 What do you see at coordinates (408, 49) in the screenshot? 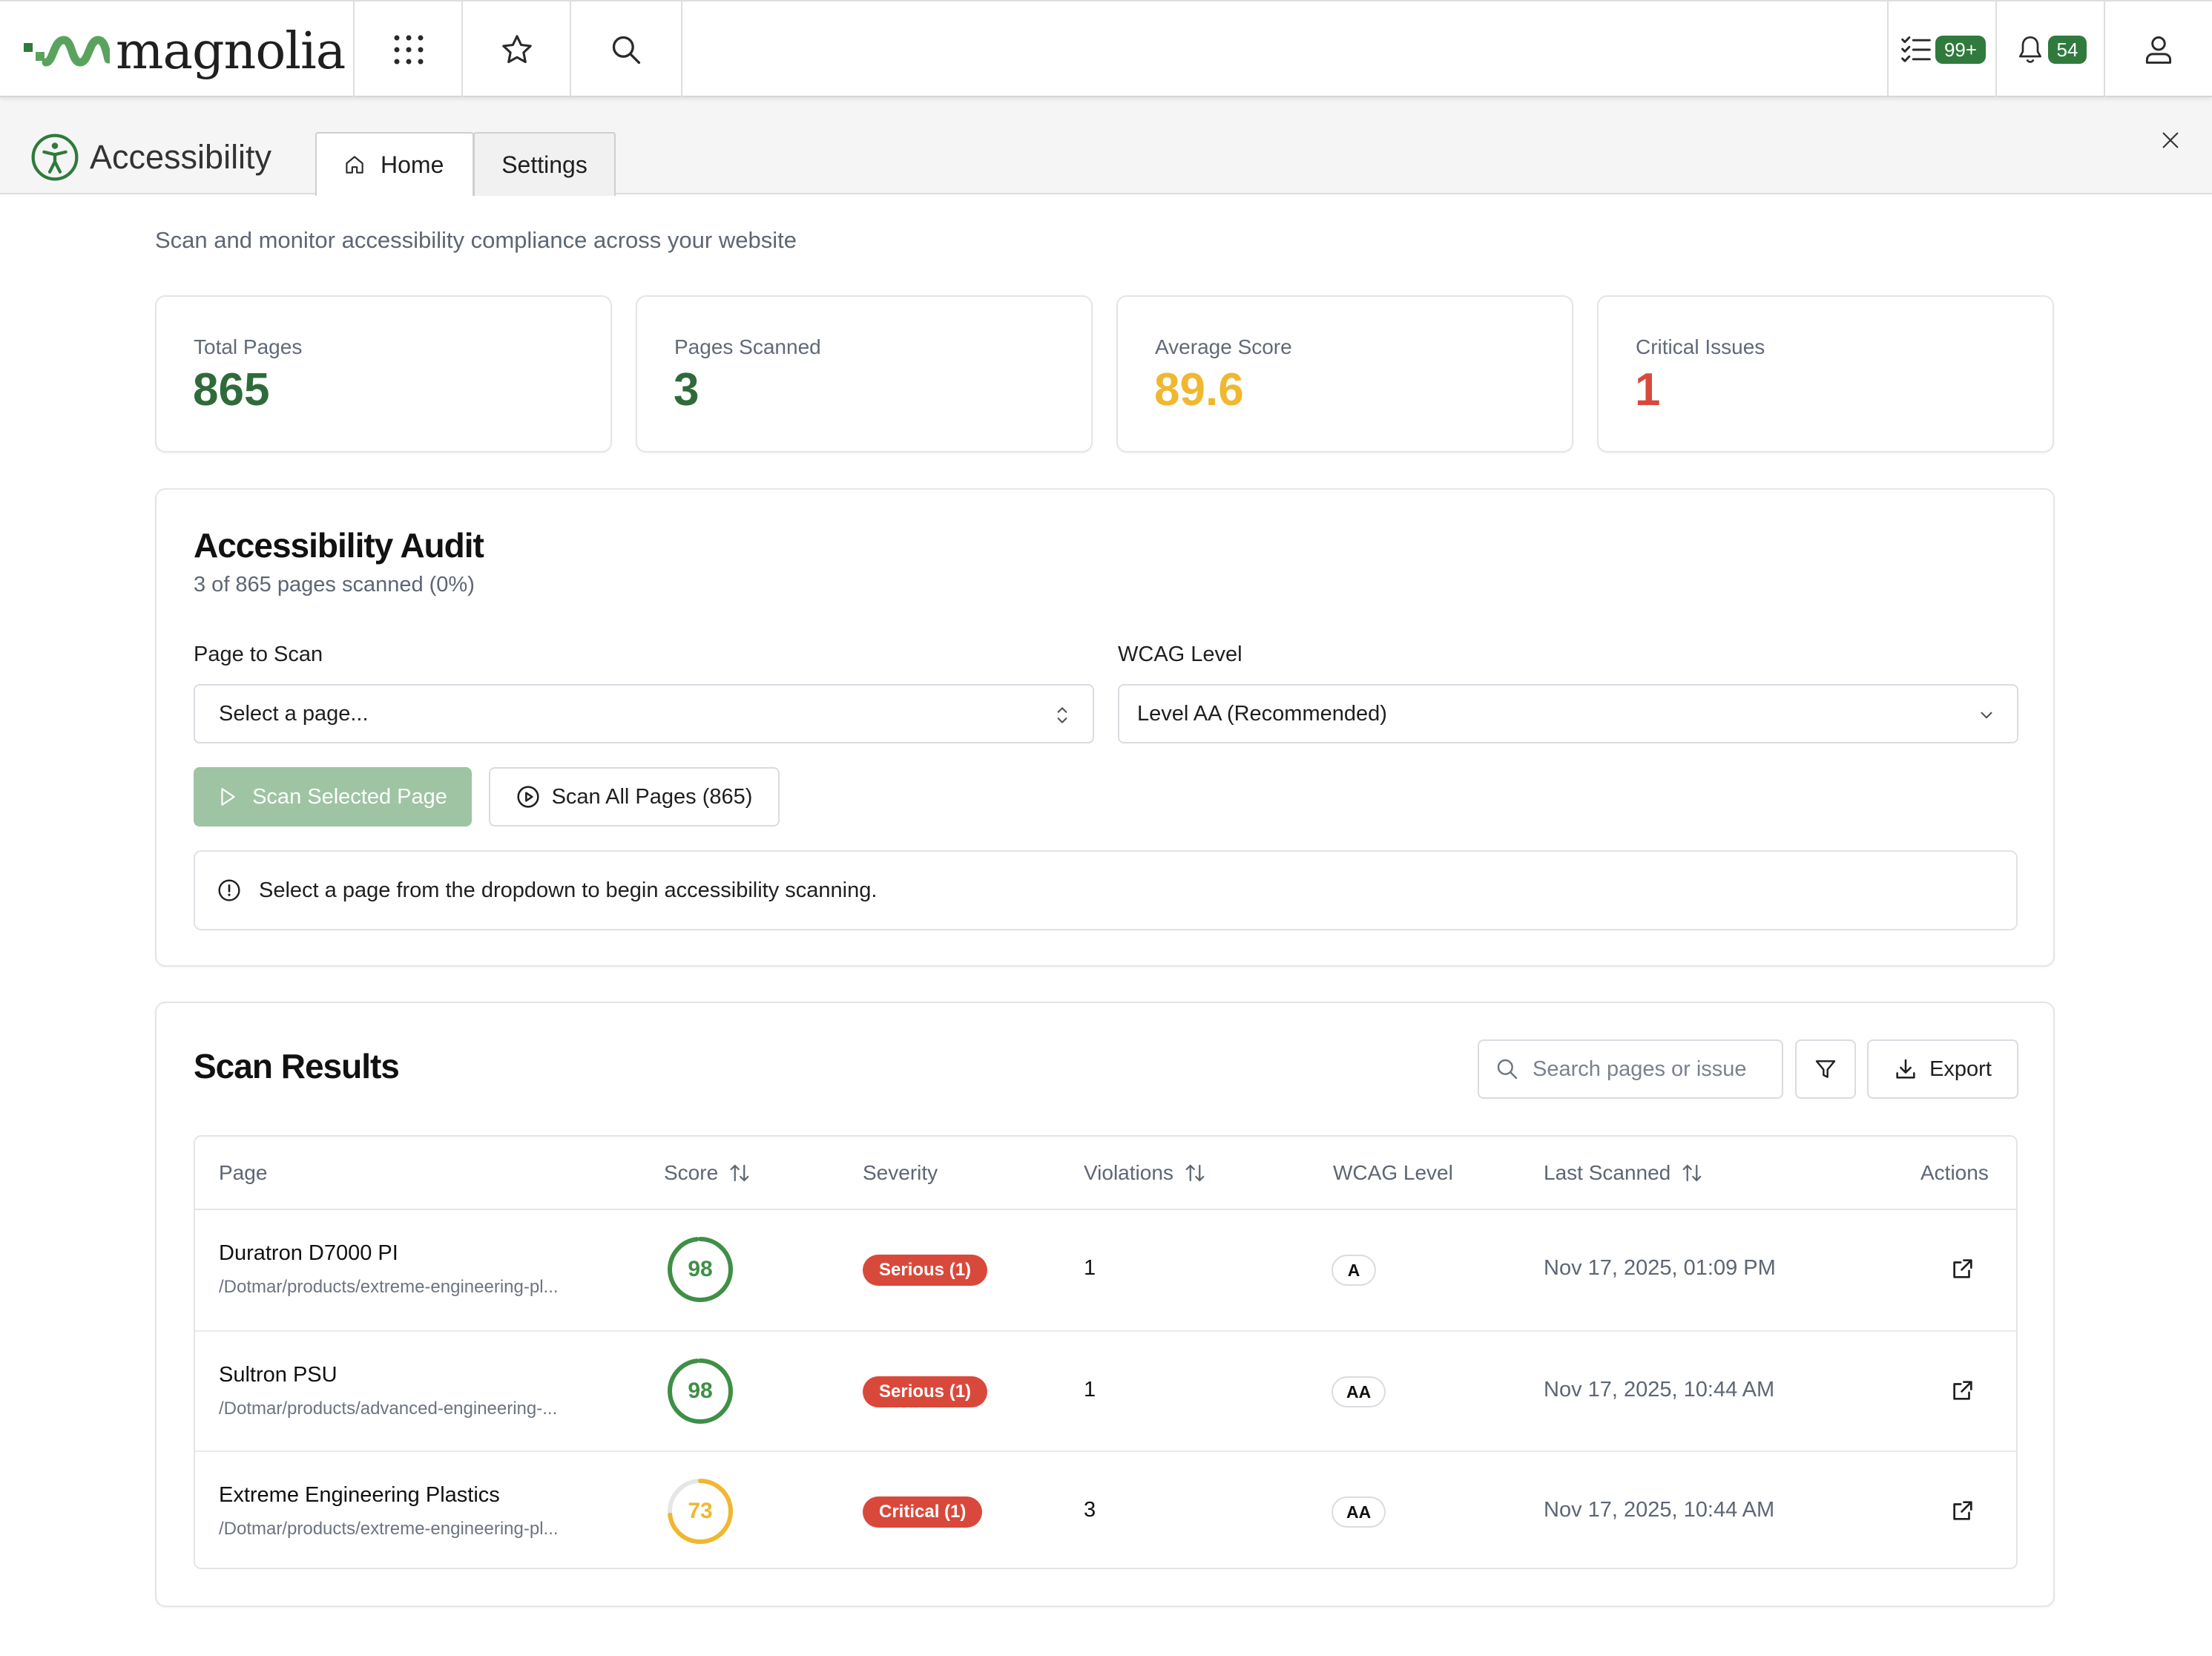
I see `app-launcher-button` at bounding box center [408, 49].